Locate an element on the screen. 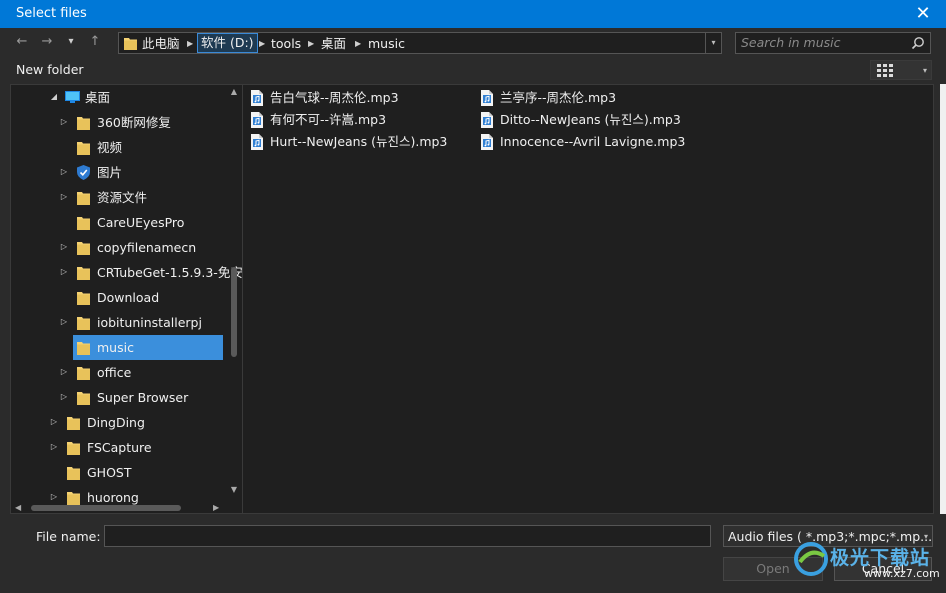 This screenshot has height=593, width=946. tree-item: ▷ office is located at coordinates (118, 372).